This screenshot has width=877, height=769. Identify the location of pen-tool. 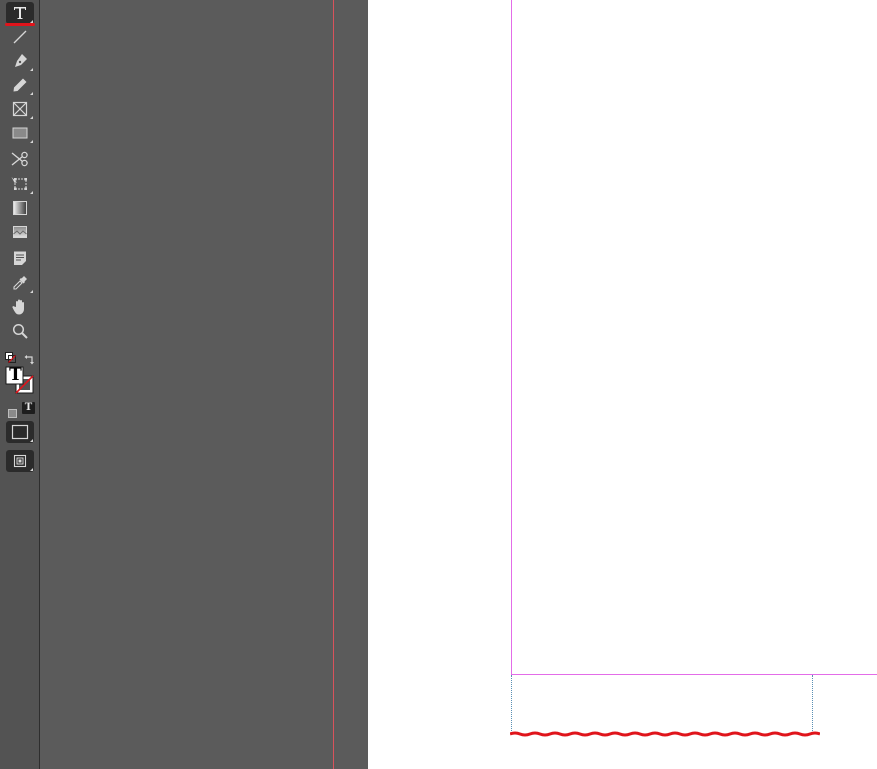
(20, 61).